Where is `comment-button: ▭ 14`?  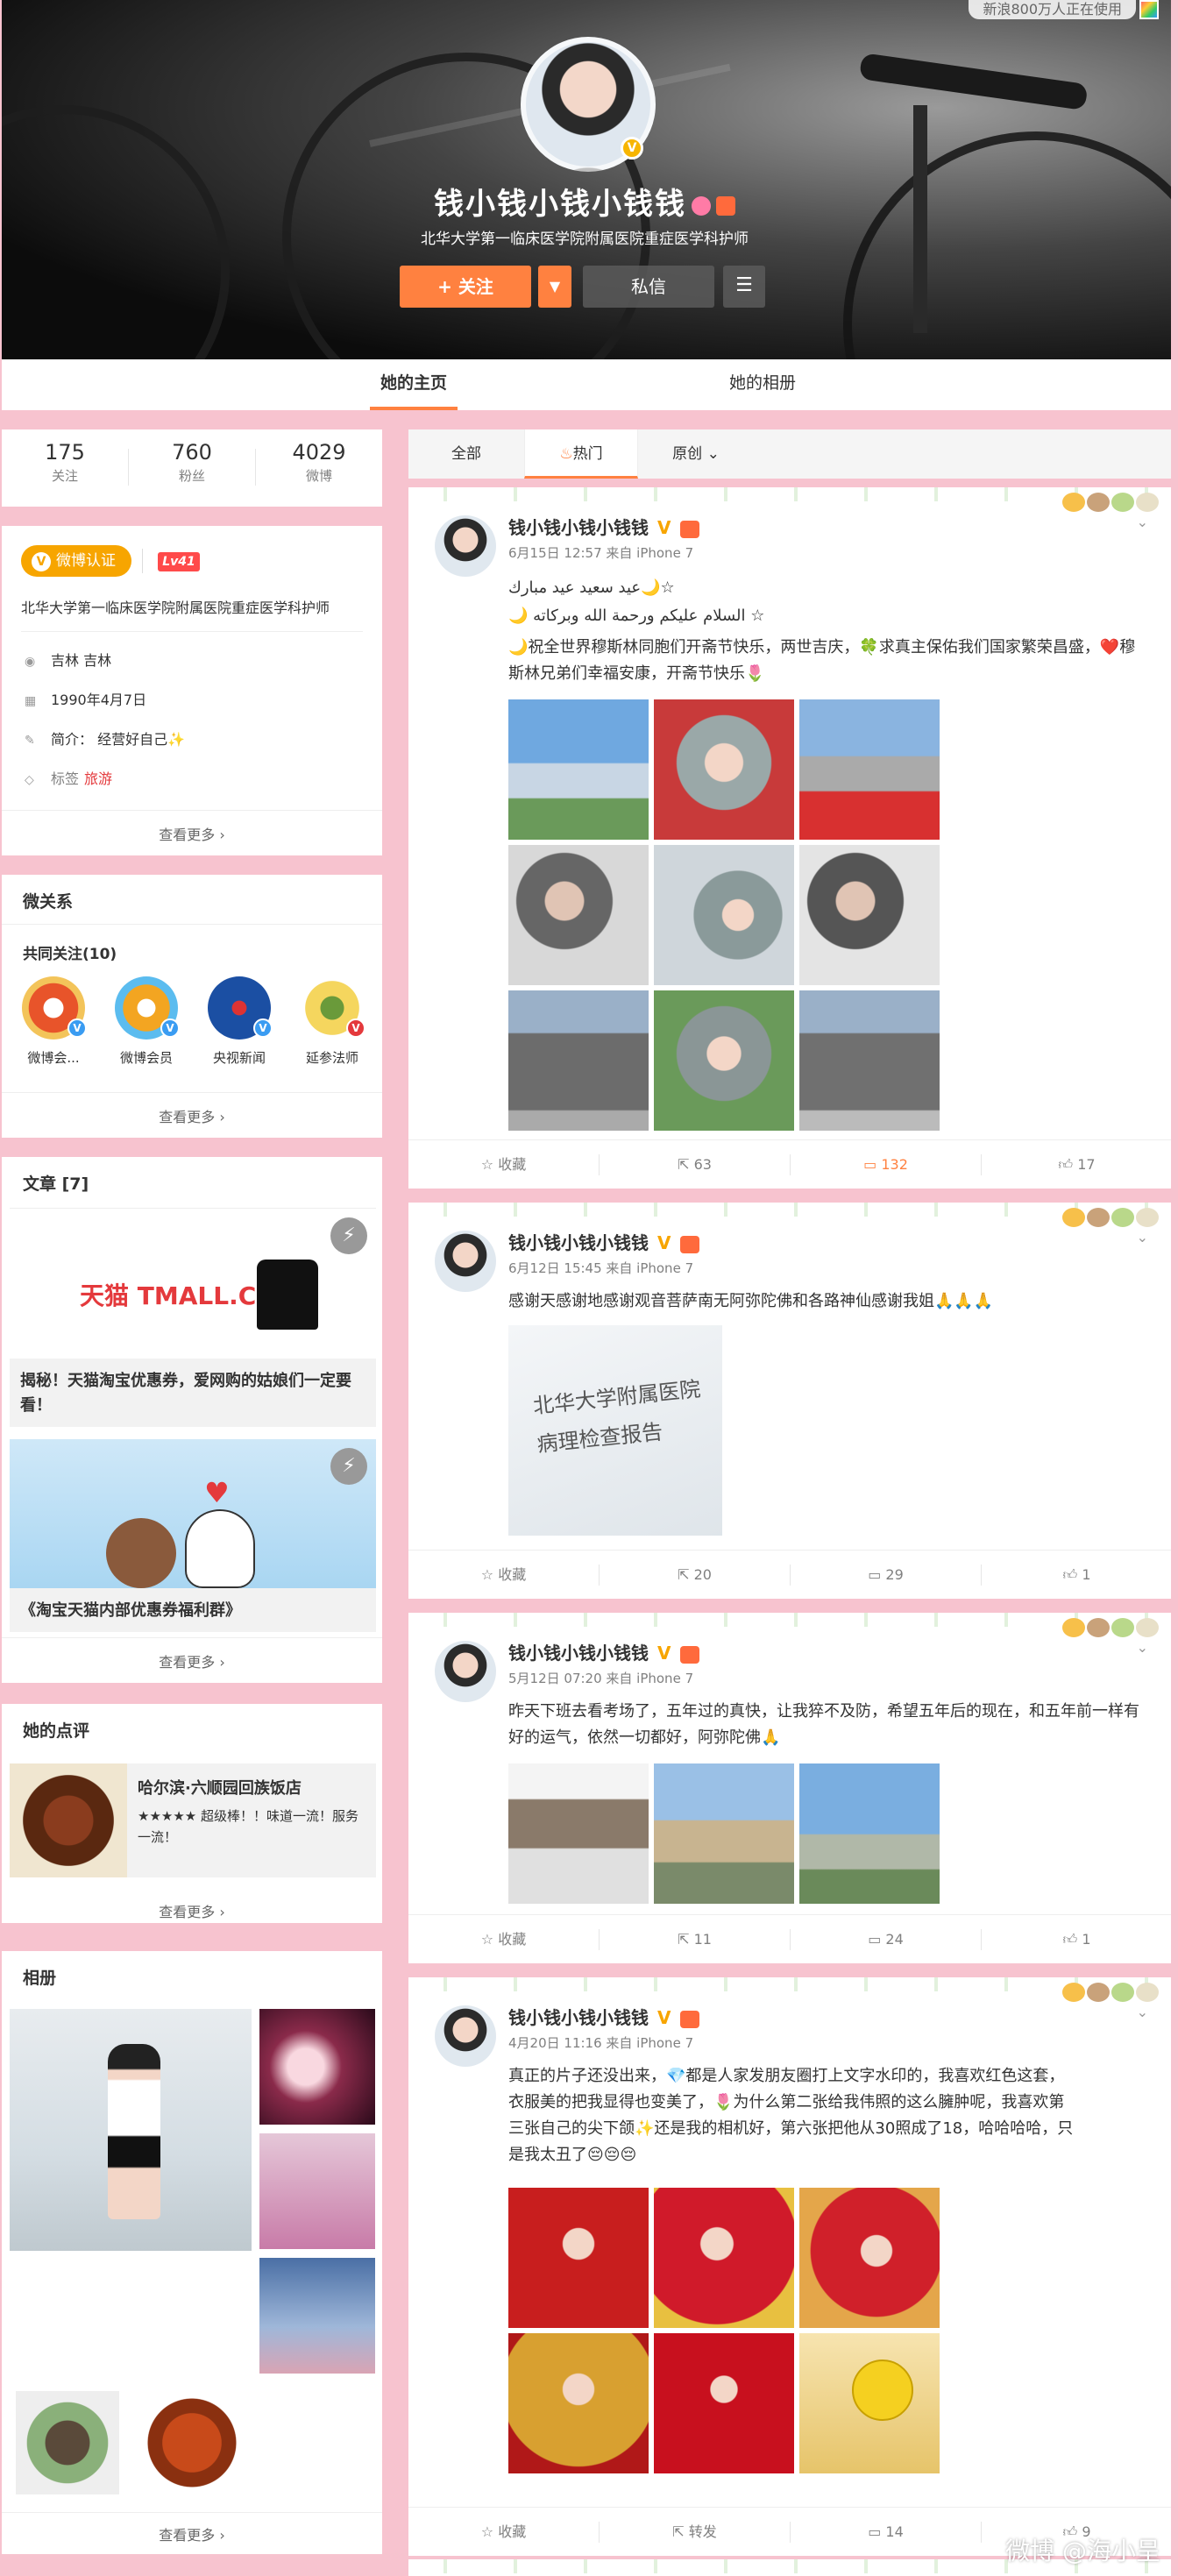
comment-button: ▭ 14 is located at coordinates (886, 2532).